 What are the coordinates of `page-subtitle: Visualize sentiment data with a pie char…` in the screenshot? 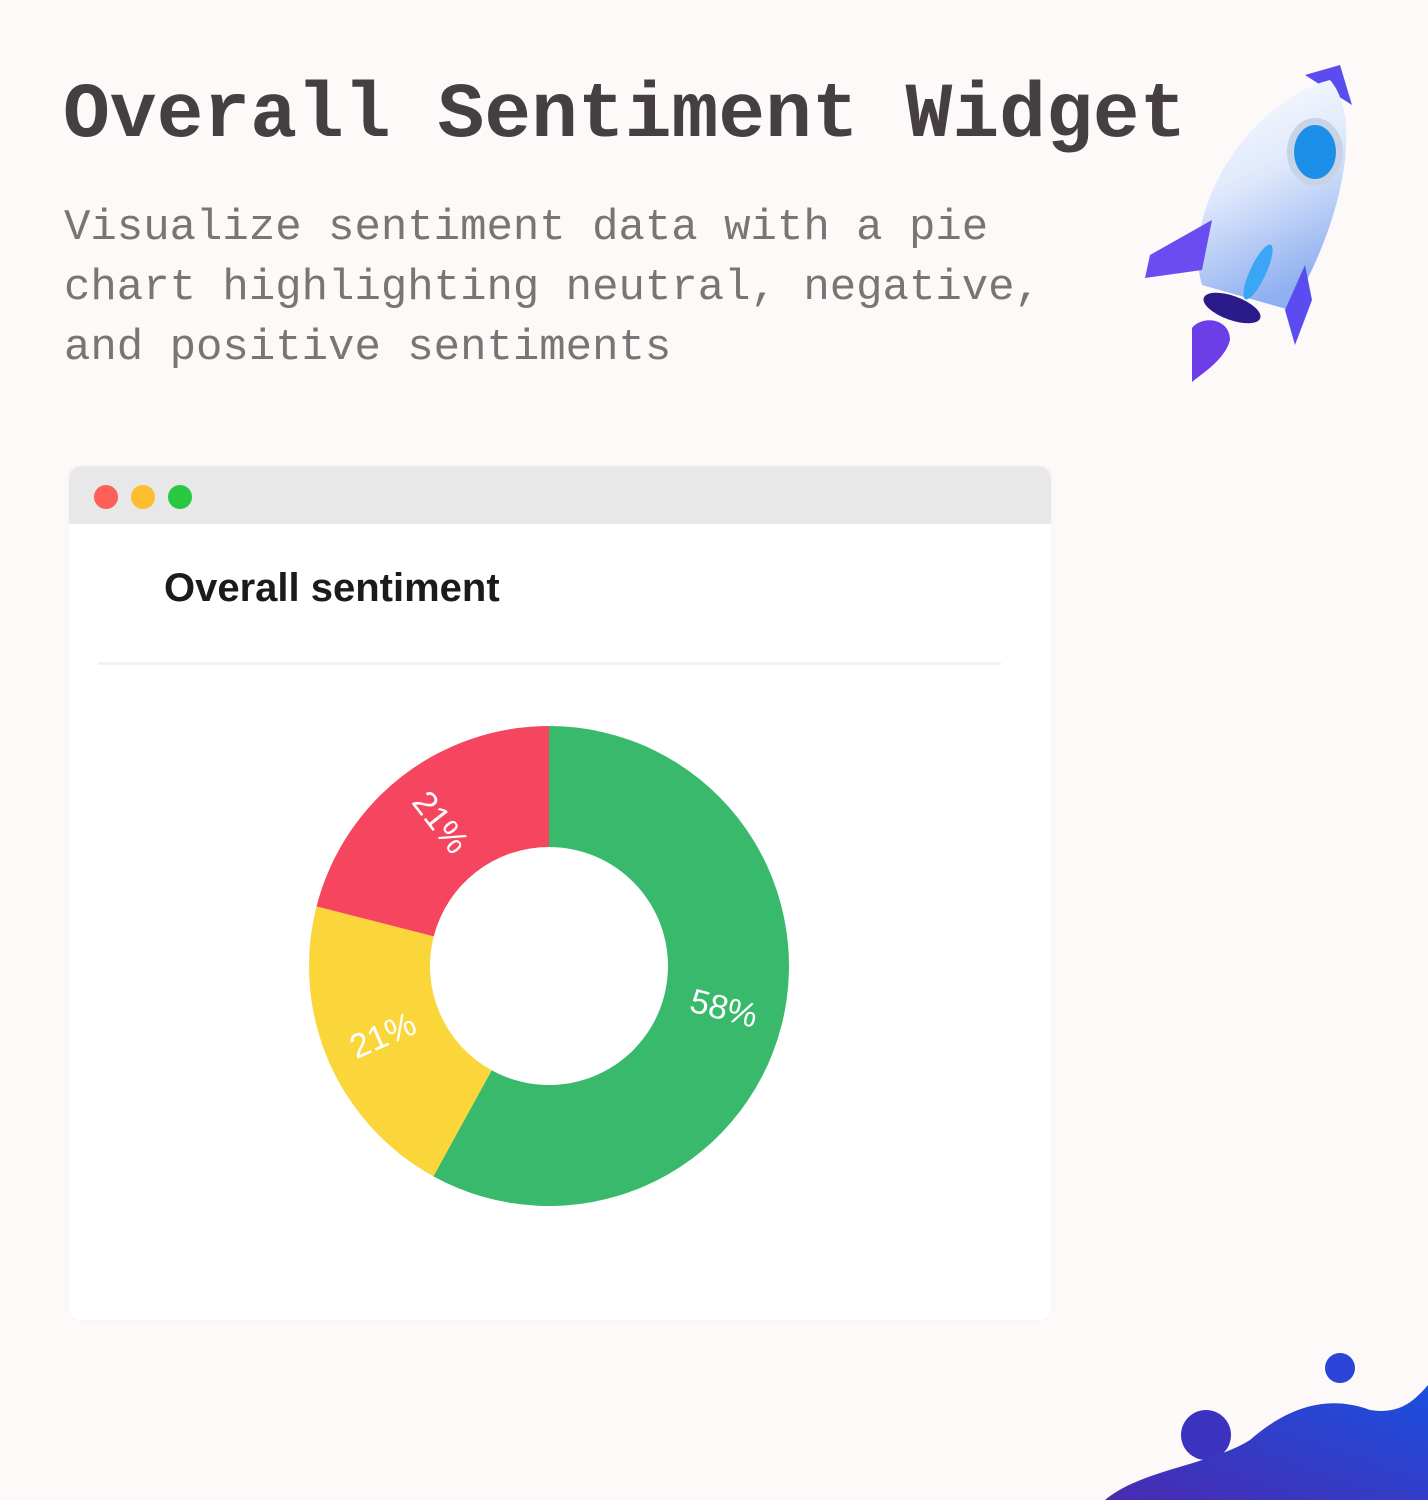 It's located at (552, 288).